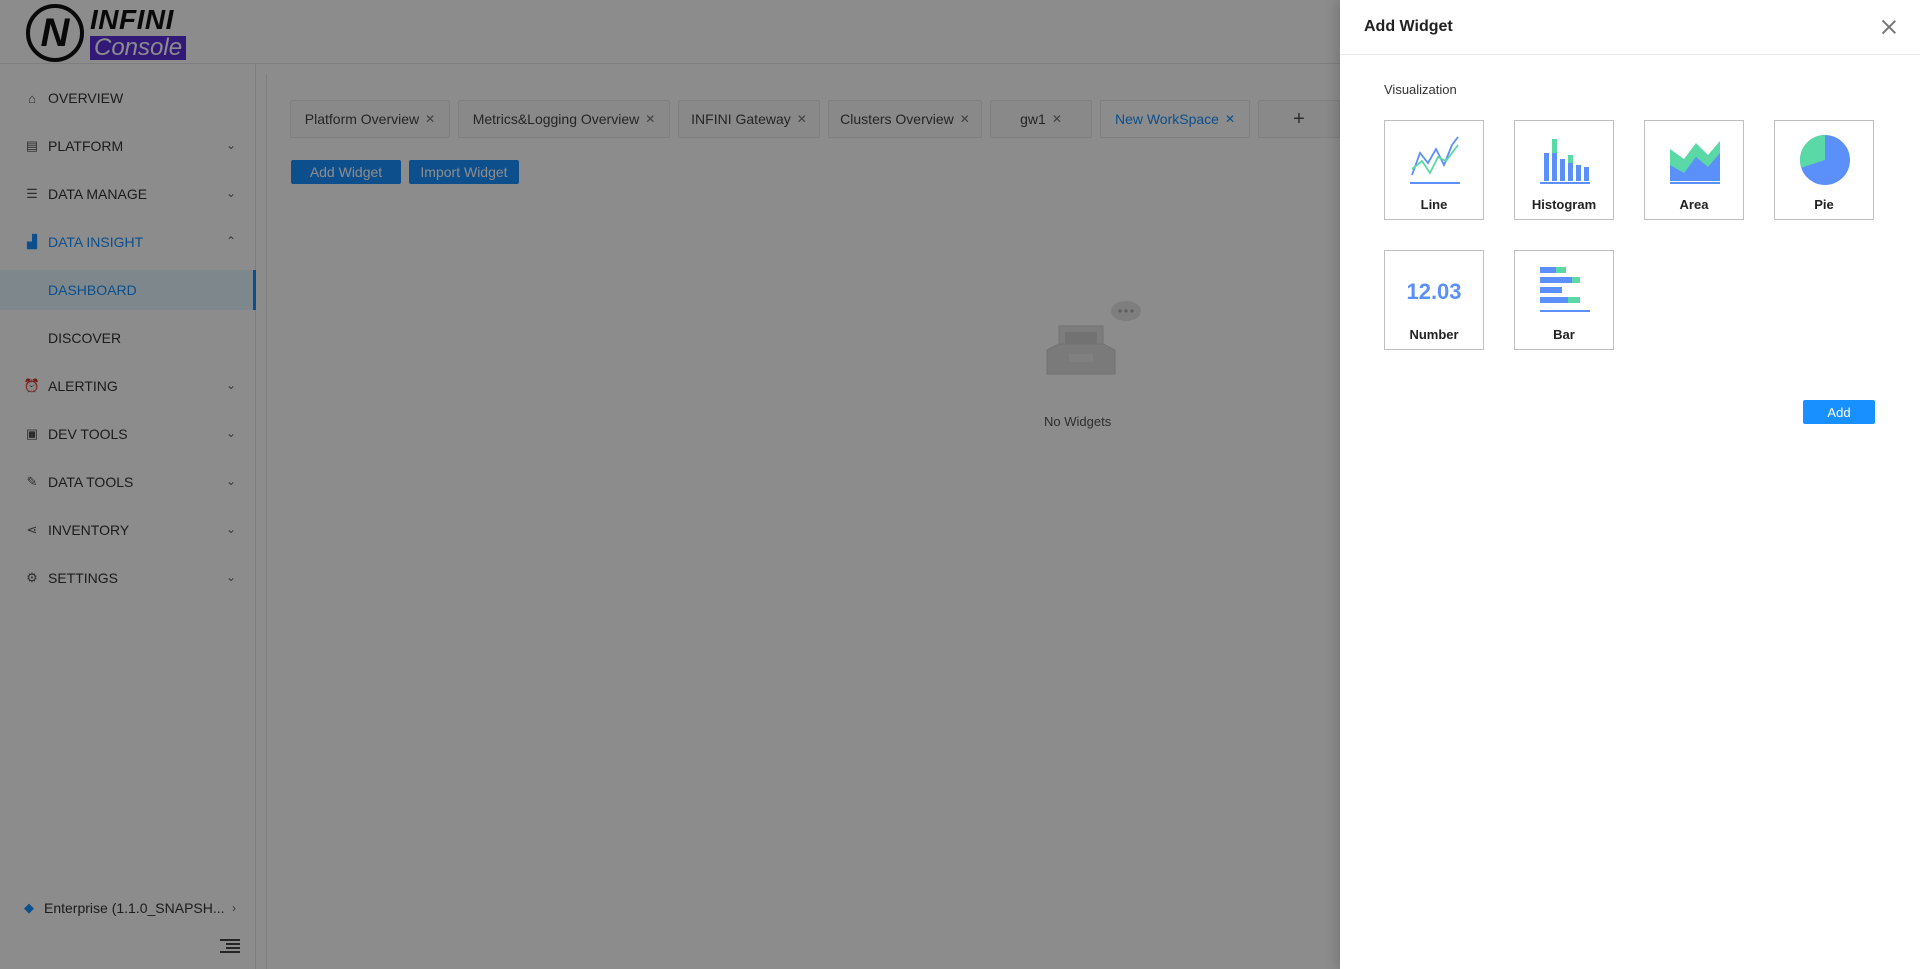  Describe the element at coordinates (1889, 27) in the screenshot. I see `close-icon` at that location.